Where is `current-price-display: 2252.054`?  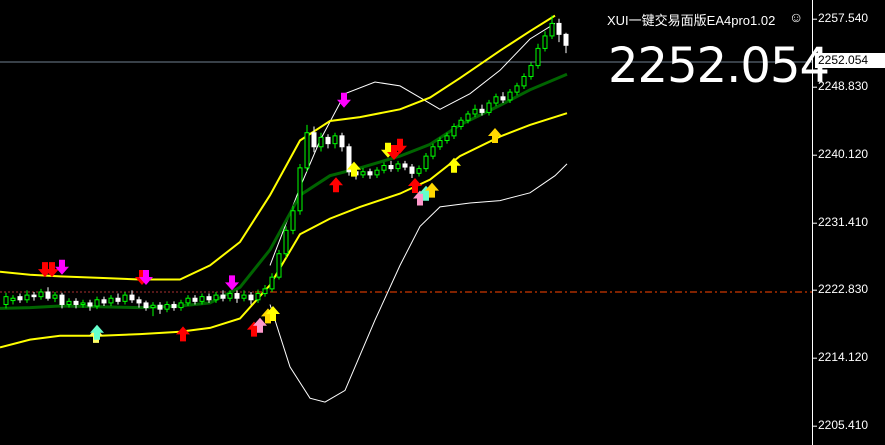 current-price-display: 2252.054 is located at coordinates (719, 66).